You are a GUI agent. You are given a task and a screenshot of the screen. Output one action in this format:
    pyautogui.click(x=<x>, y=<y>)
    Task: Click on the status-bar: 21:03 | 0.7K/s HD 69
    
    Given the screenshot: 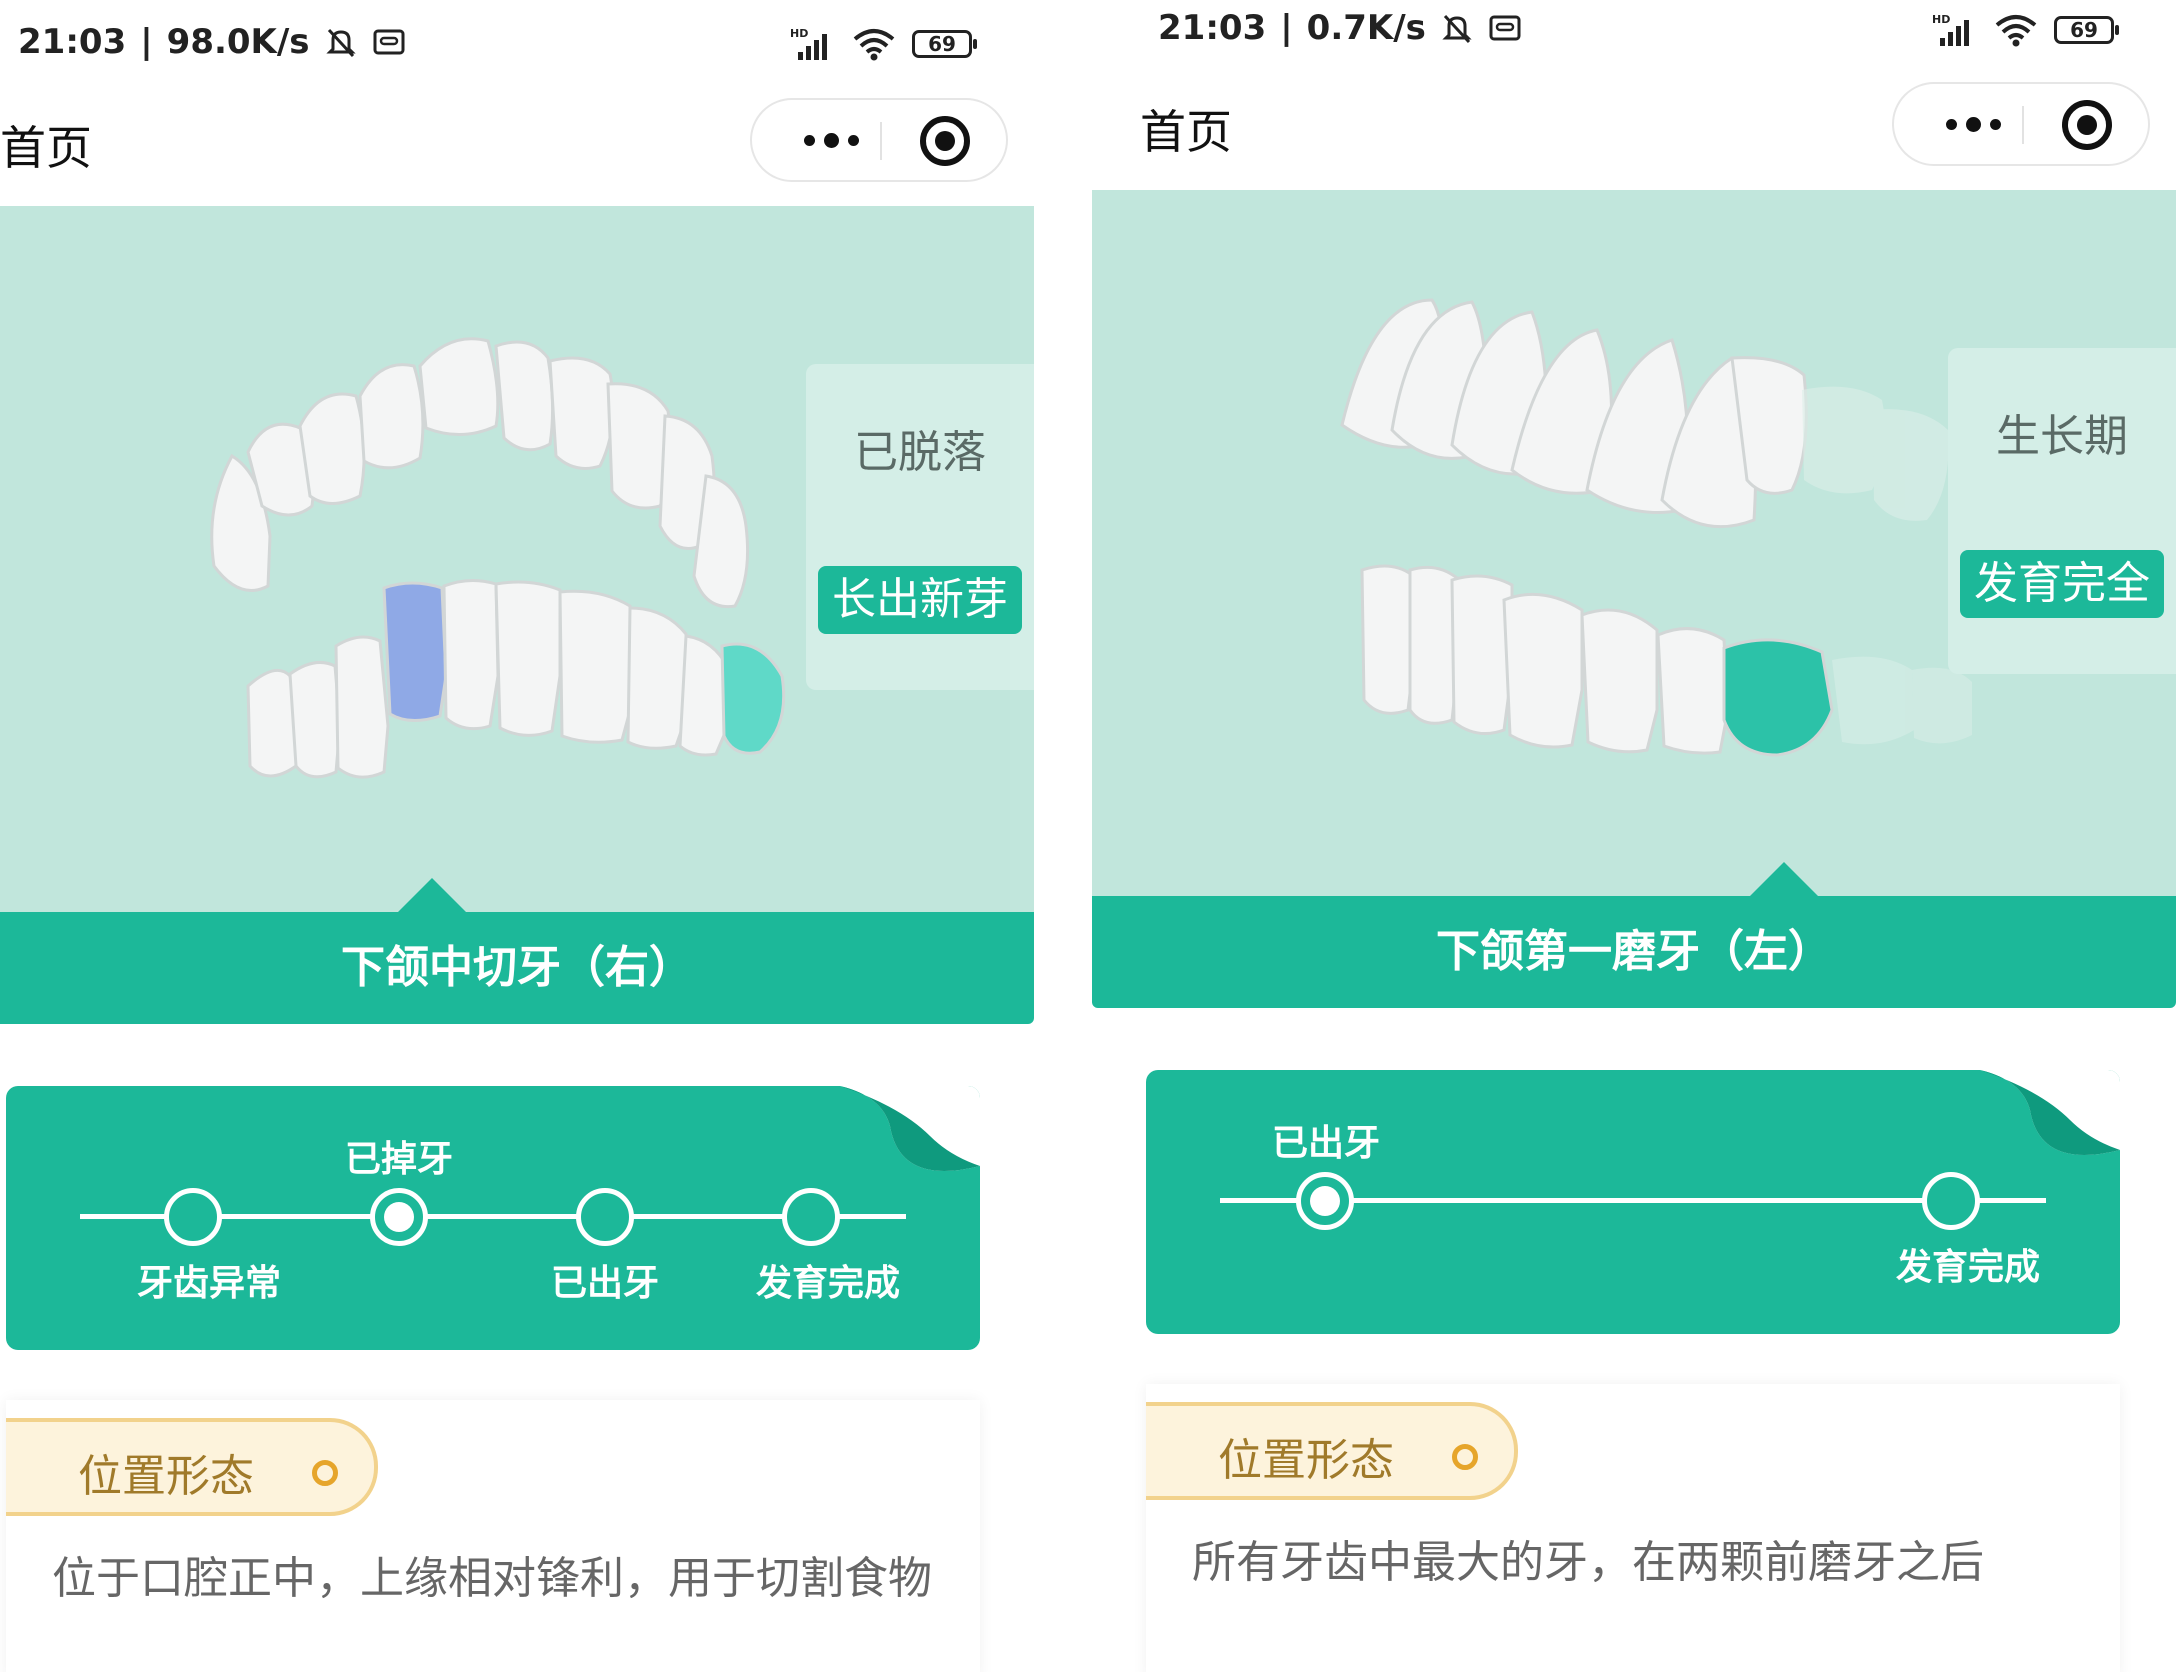 What is the action you would take?
    pyautogui.click(x=1634, y=45)
    